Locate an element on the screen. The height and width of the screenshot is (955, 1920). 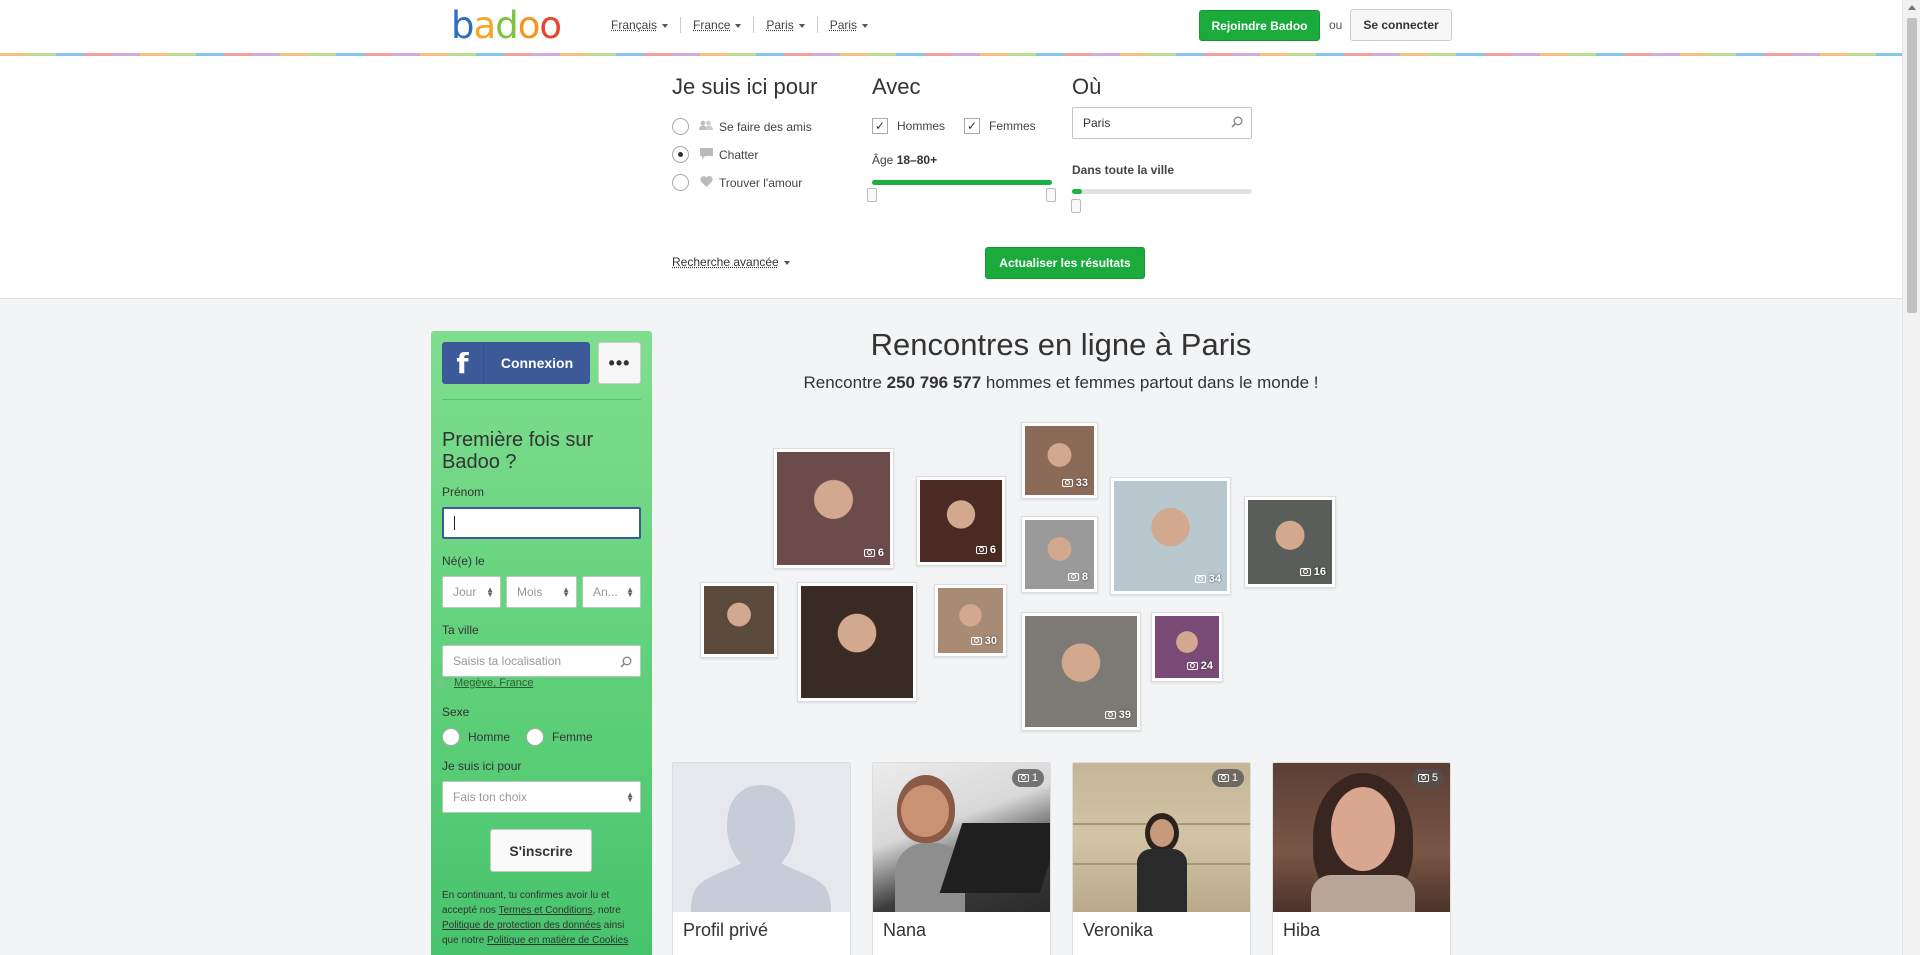
sex-male-option: Homme is located at coordinates (476, 737).